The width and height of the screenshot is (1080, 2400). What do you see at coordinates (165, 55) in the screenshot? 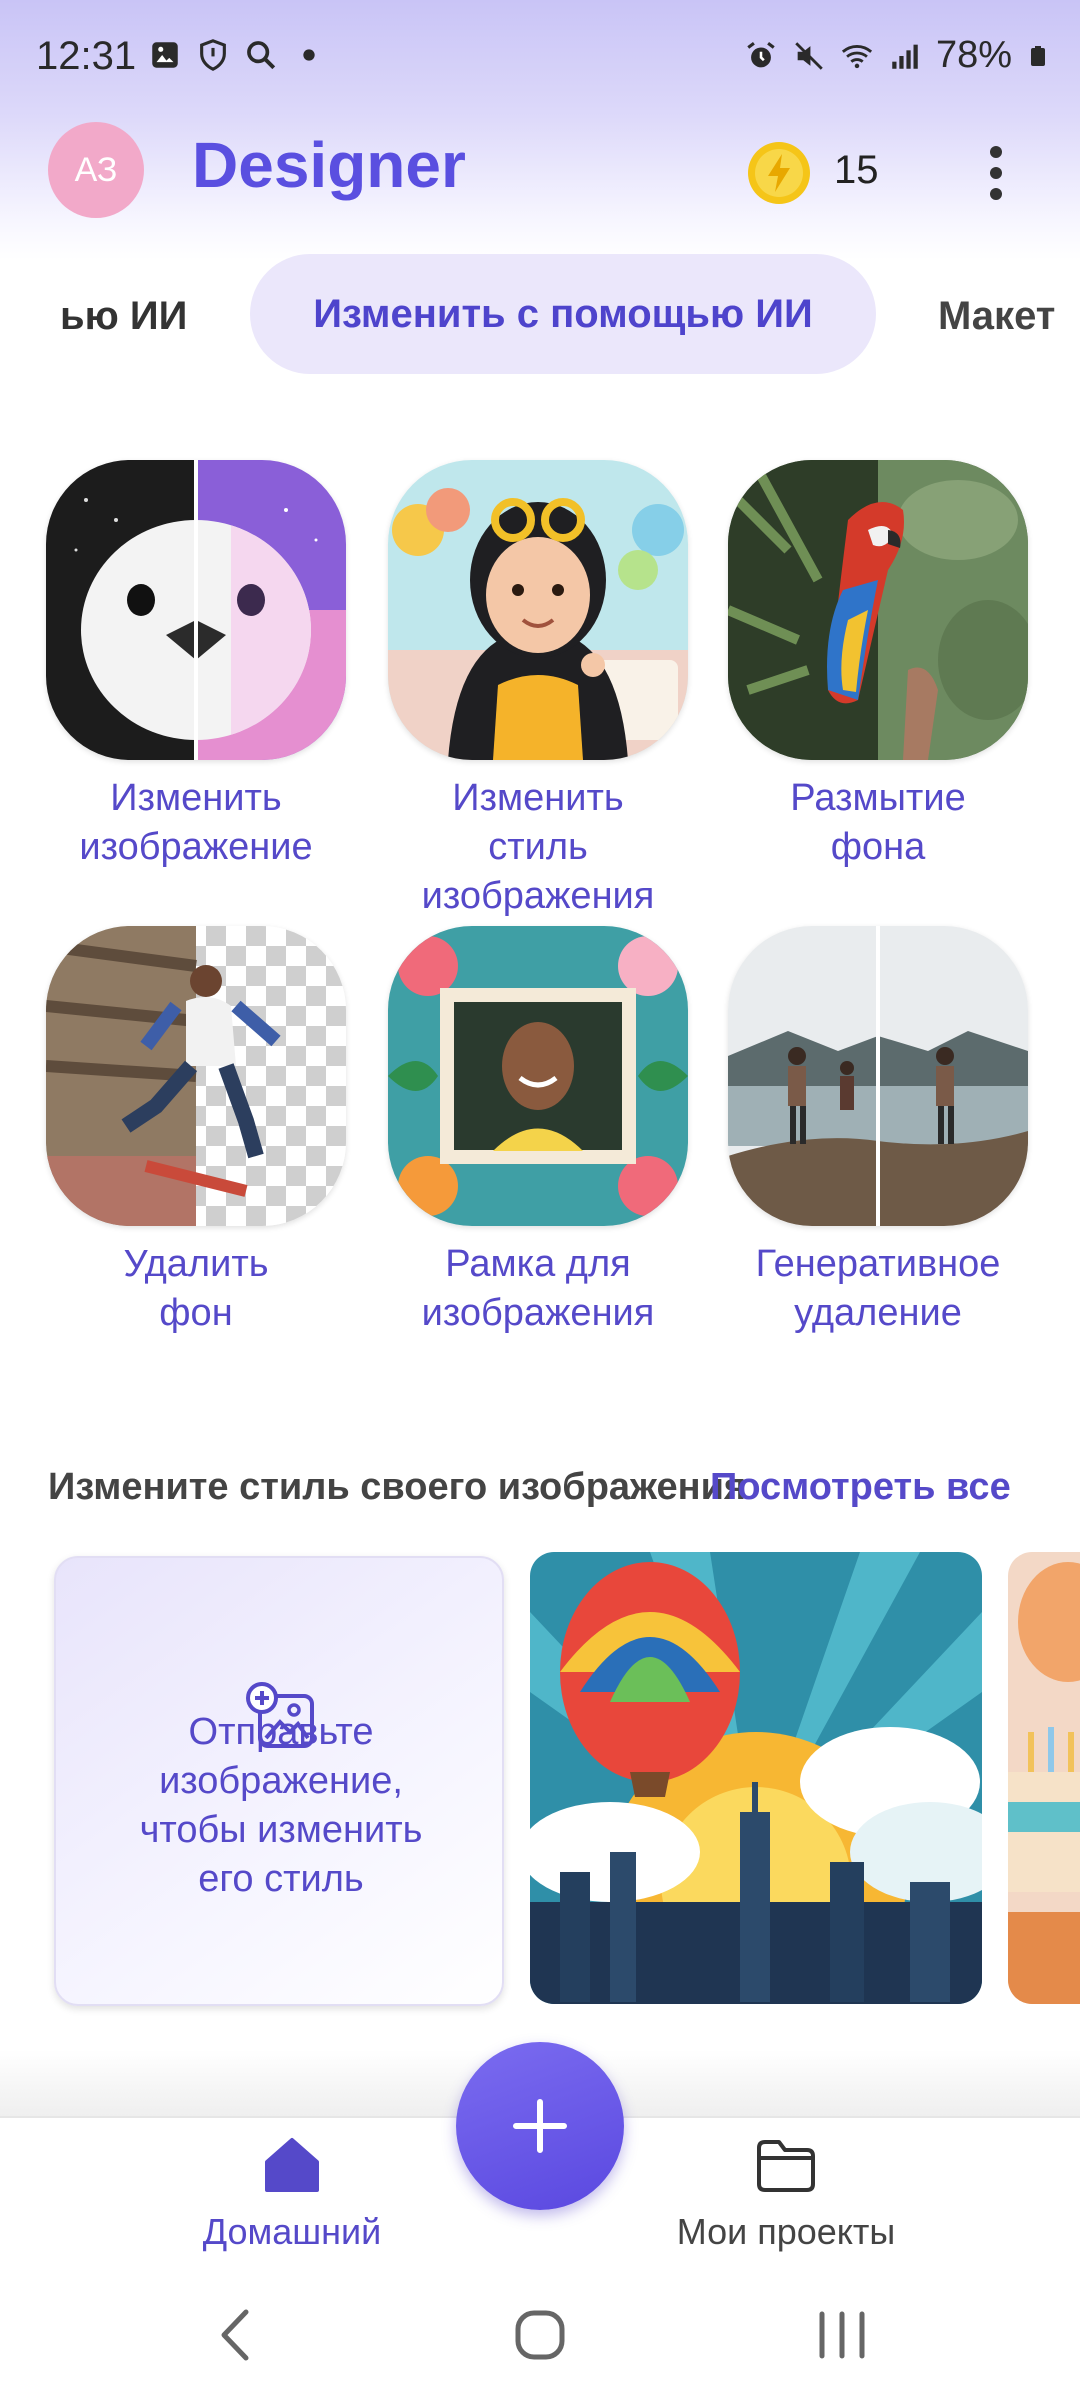
I see `gallery-icon` at bounding box center [165, 55].